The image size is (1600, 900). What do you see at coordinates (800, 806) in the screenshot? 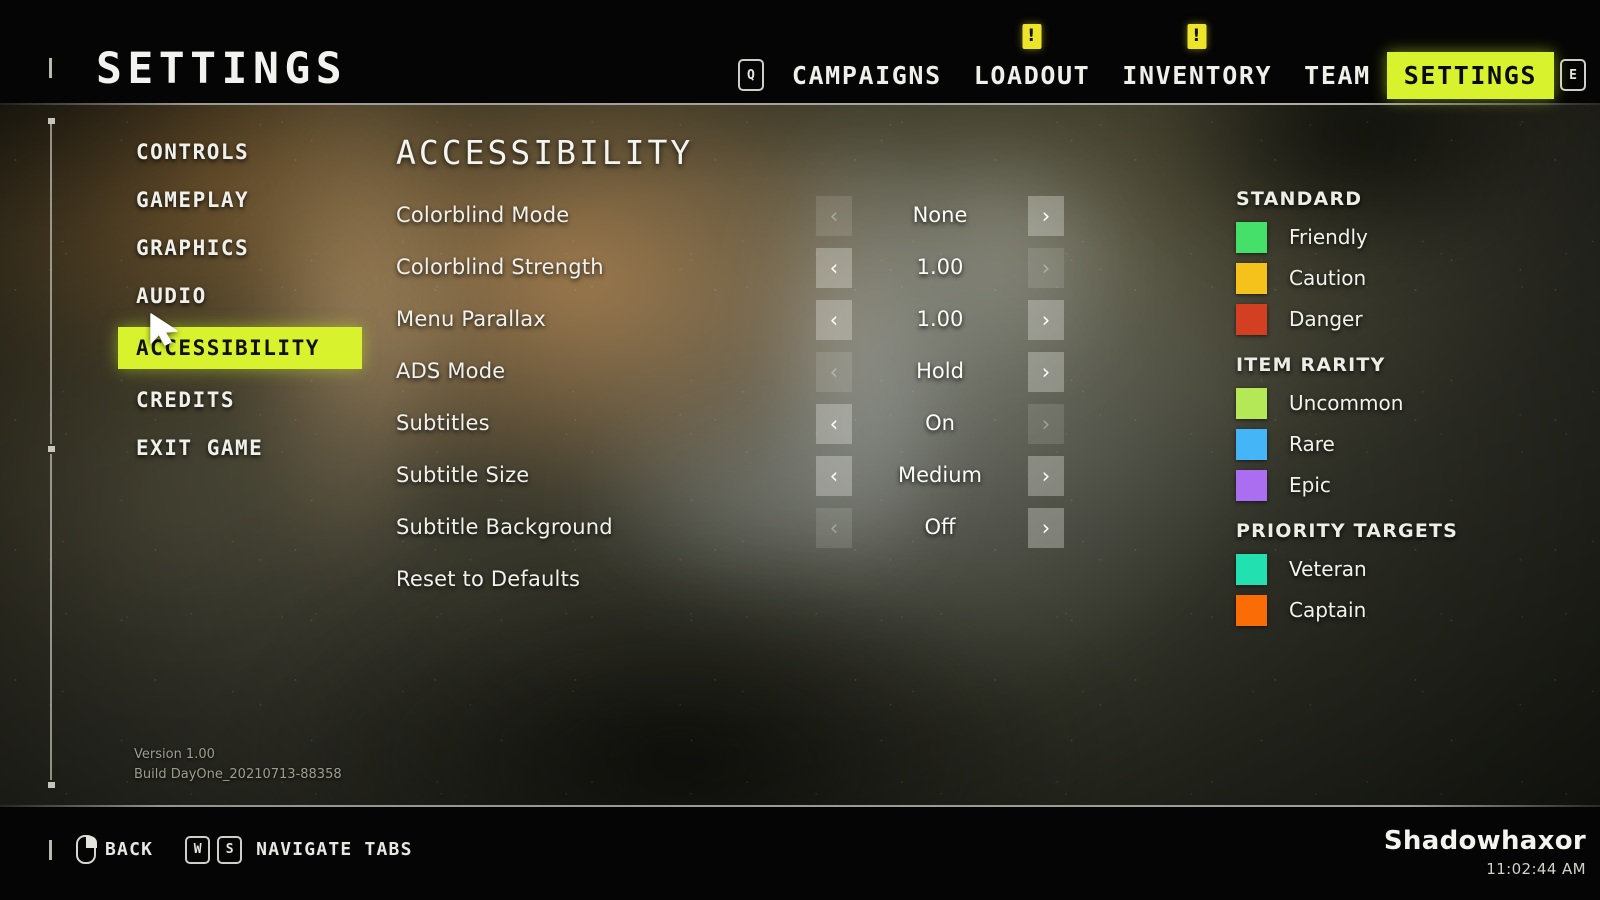
I see `footer-divider` at bounding box center [800, 806].